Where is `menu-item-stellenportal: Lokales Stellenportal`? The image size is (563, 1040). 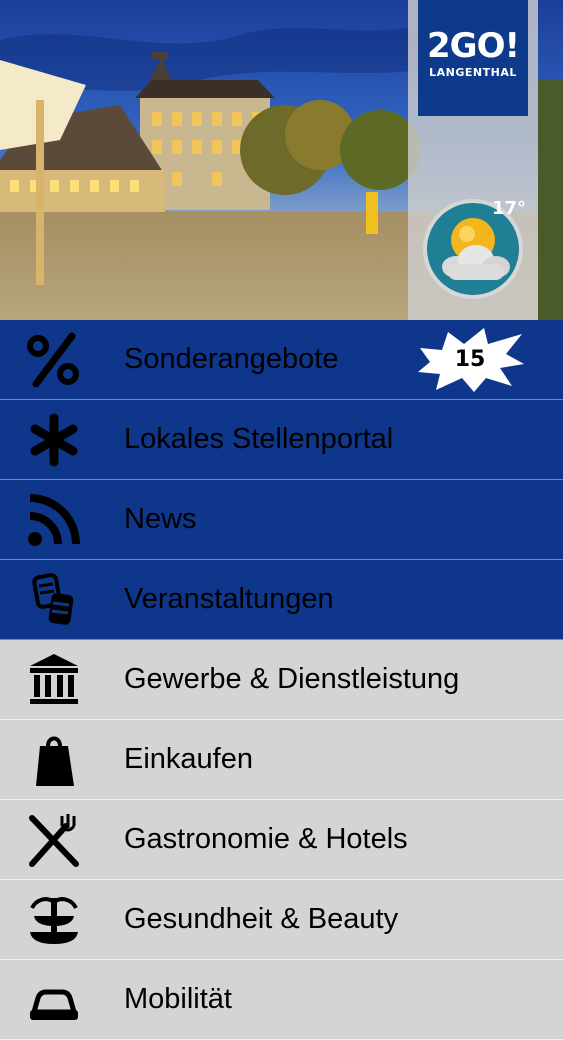 menu-item-stellenportal: Lokales Stellenportal is located at coordinates (281, 440).